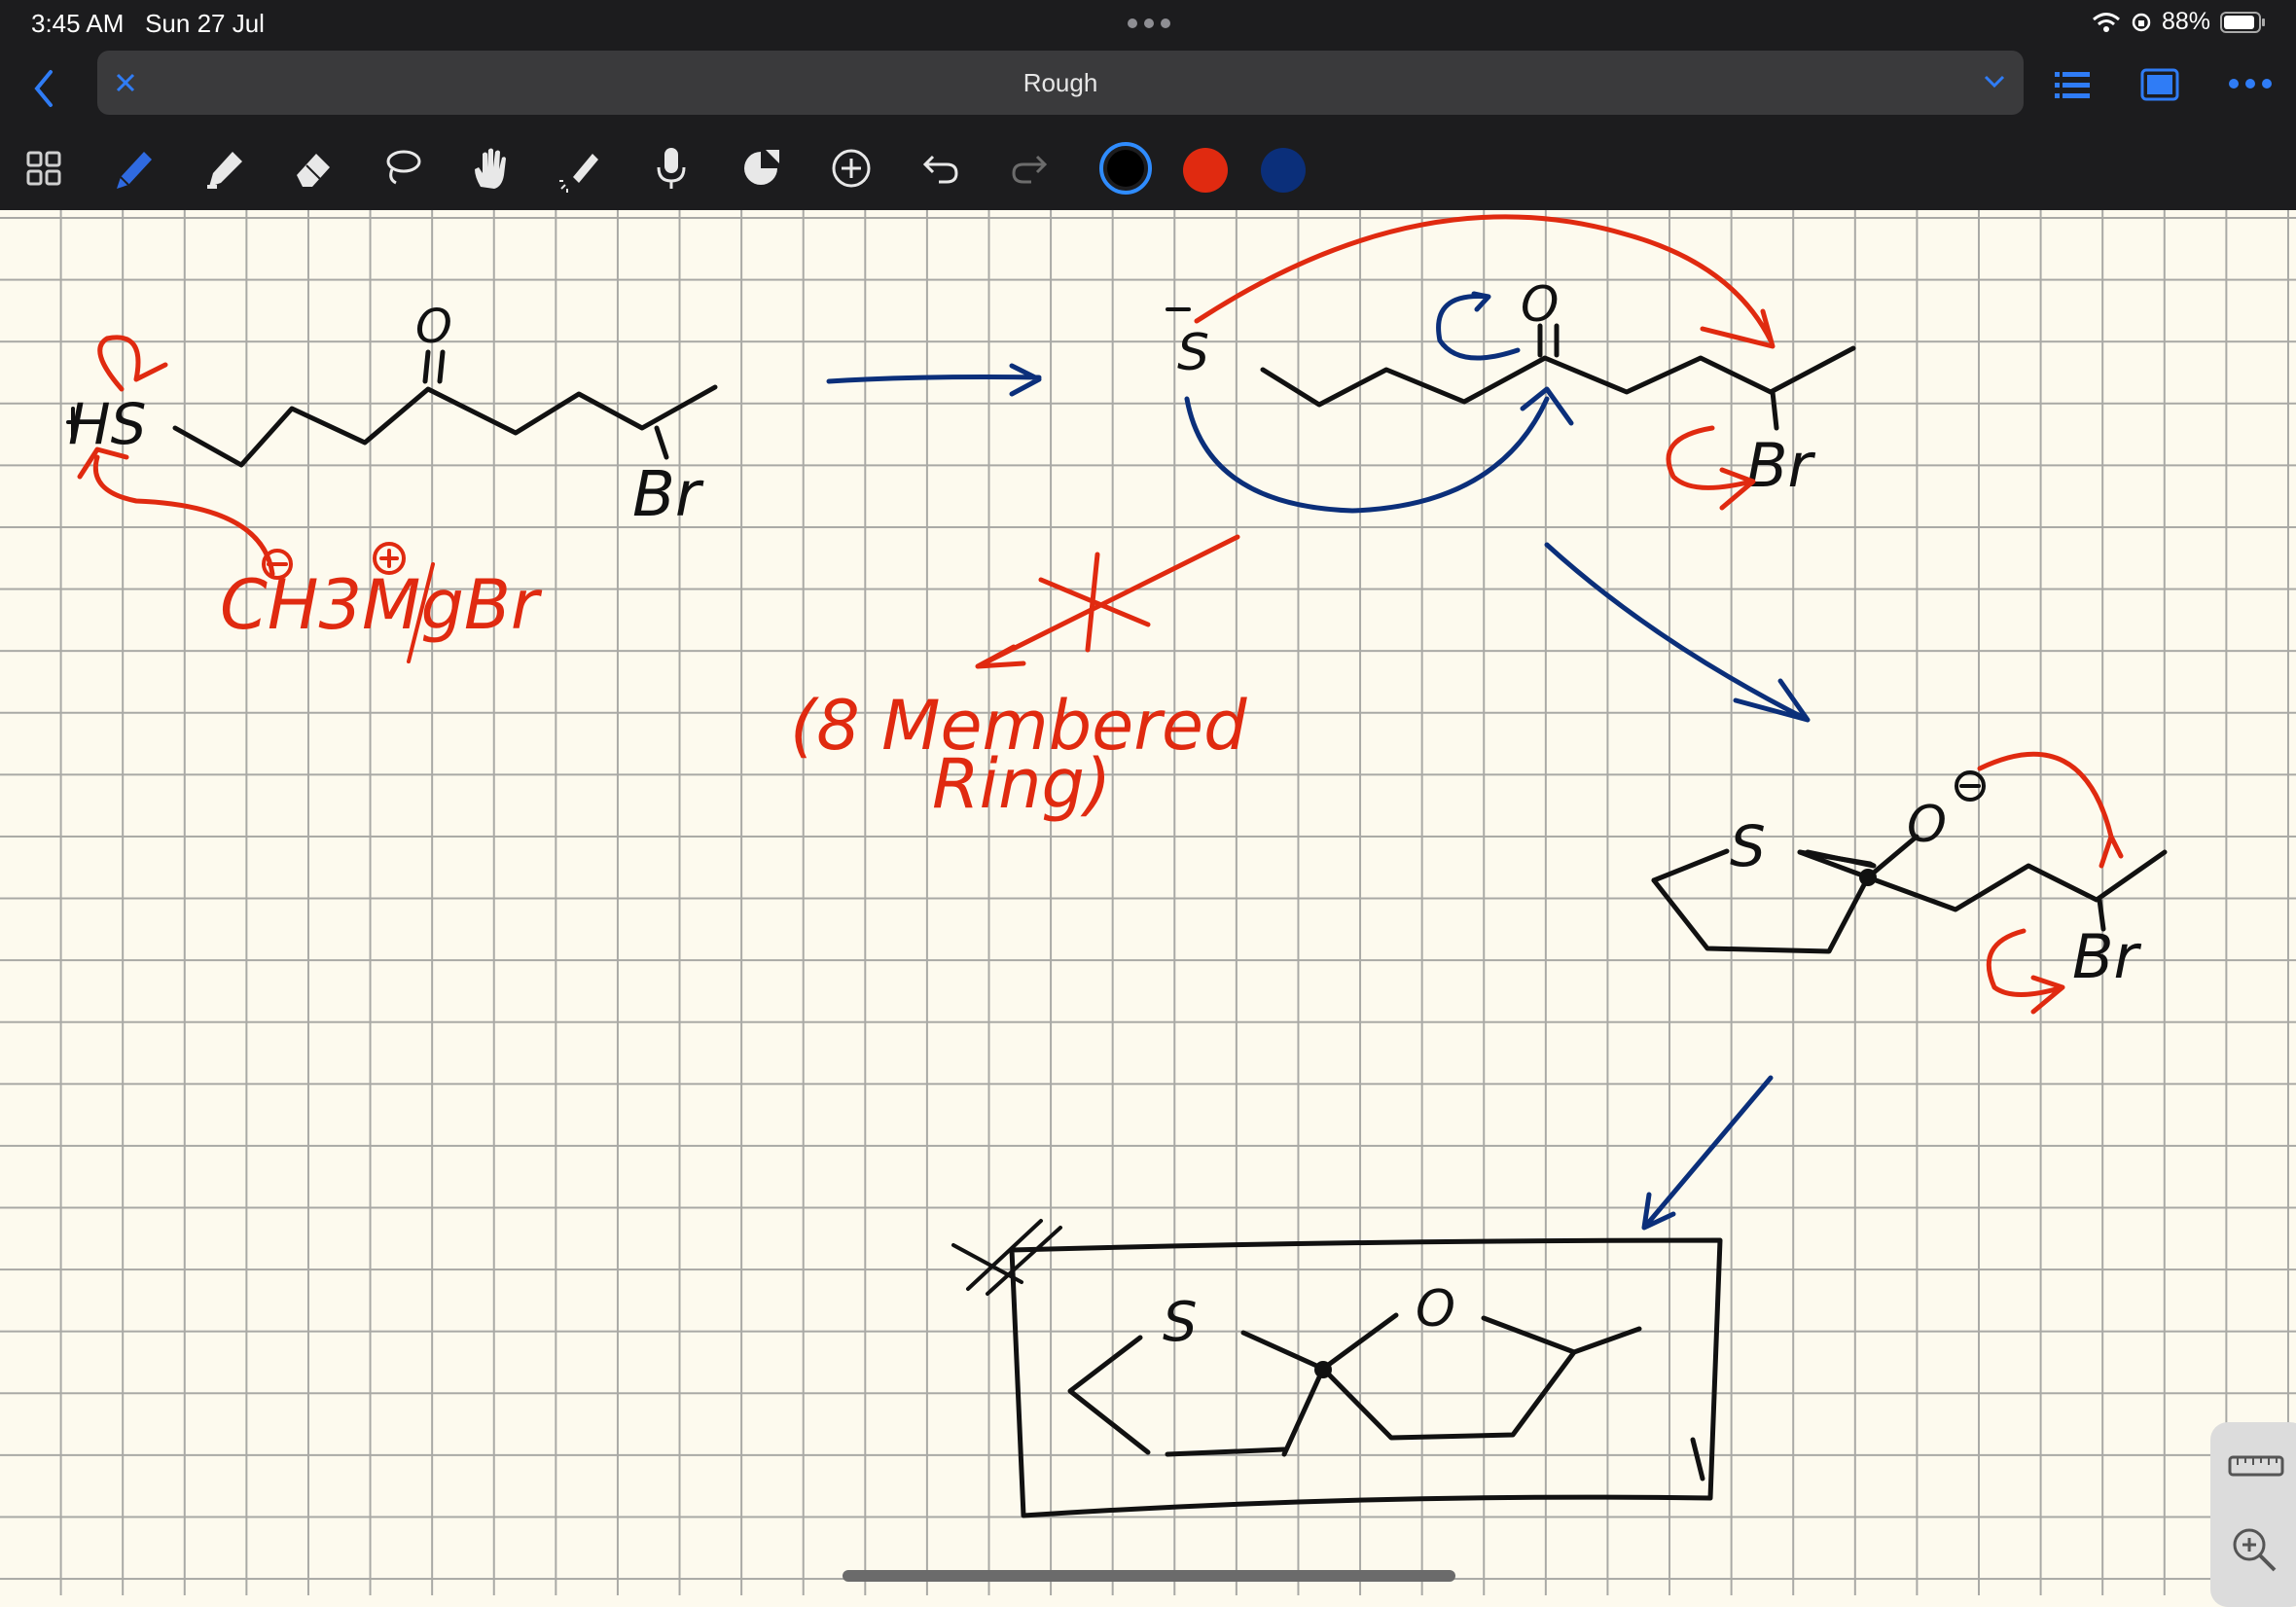 The width and height of the screenshot is (2296, 1607). I want to click on ruler-icon, so click(2256, 1466).